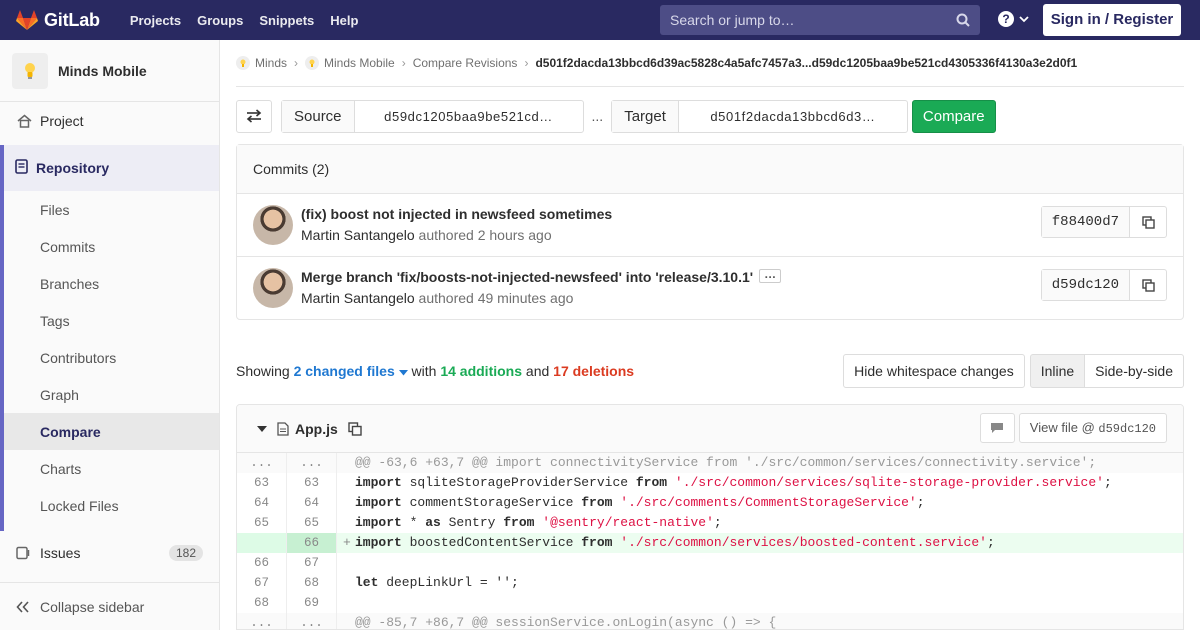 Image resolution: width=1200 pixels, height=630 pixels. What do you see at coordinates (254, 116) in the screenshot?
I see `swap-revisions-button` at bounding box center [254, 116].